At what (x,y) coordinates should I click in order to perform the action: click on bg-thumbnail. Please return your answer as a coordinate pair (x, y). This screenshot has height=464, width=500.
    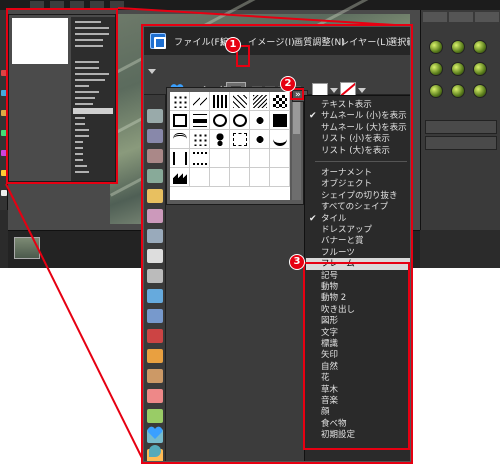
    Looking at the image, I should click on (27, 248).